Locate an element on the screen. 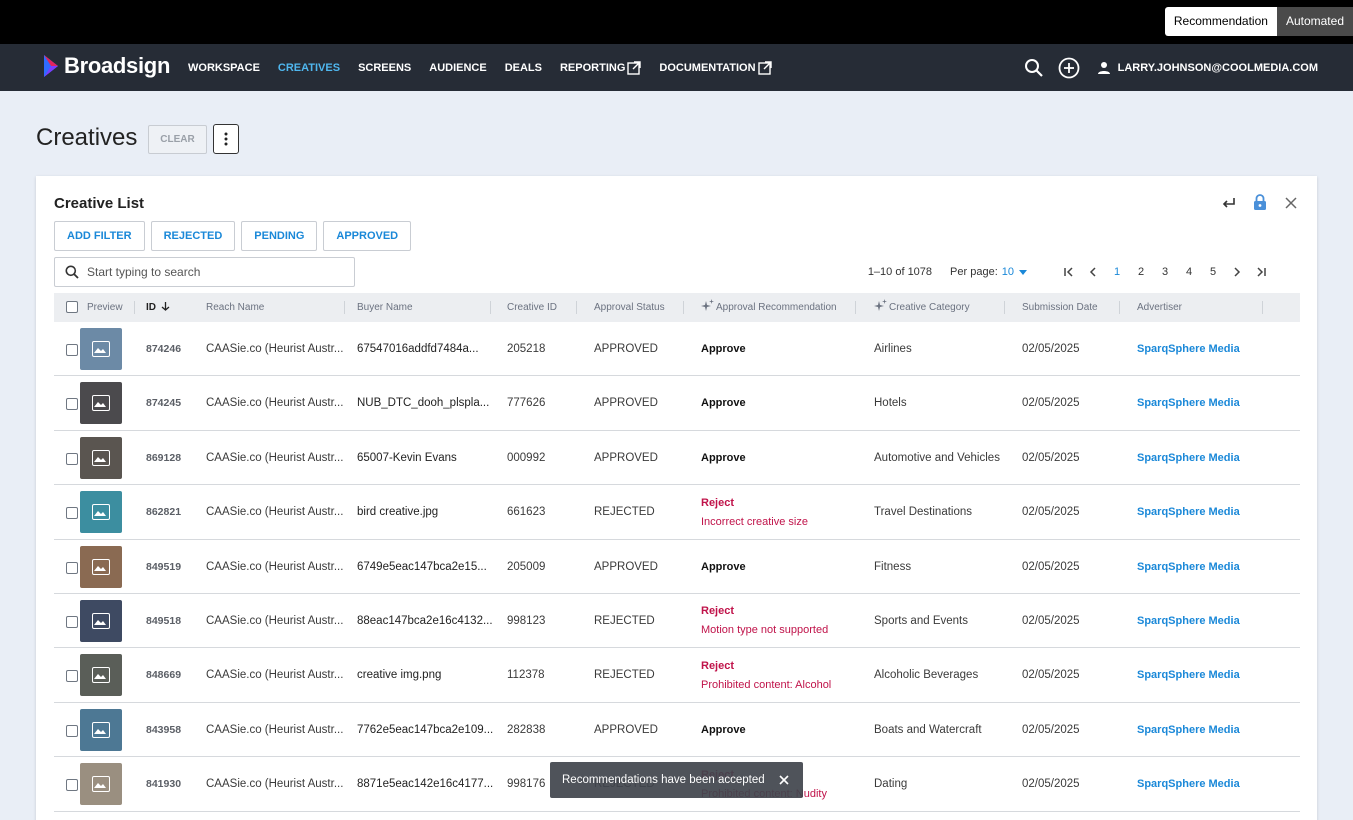  col-preview: Preview is located at coordinates (105, 307).